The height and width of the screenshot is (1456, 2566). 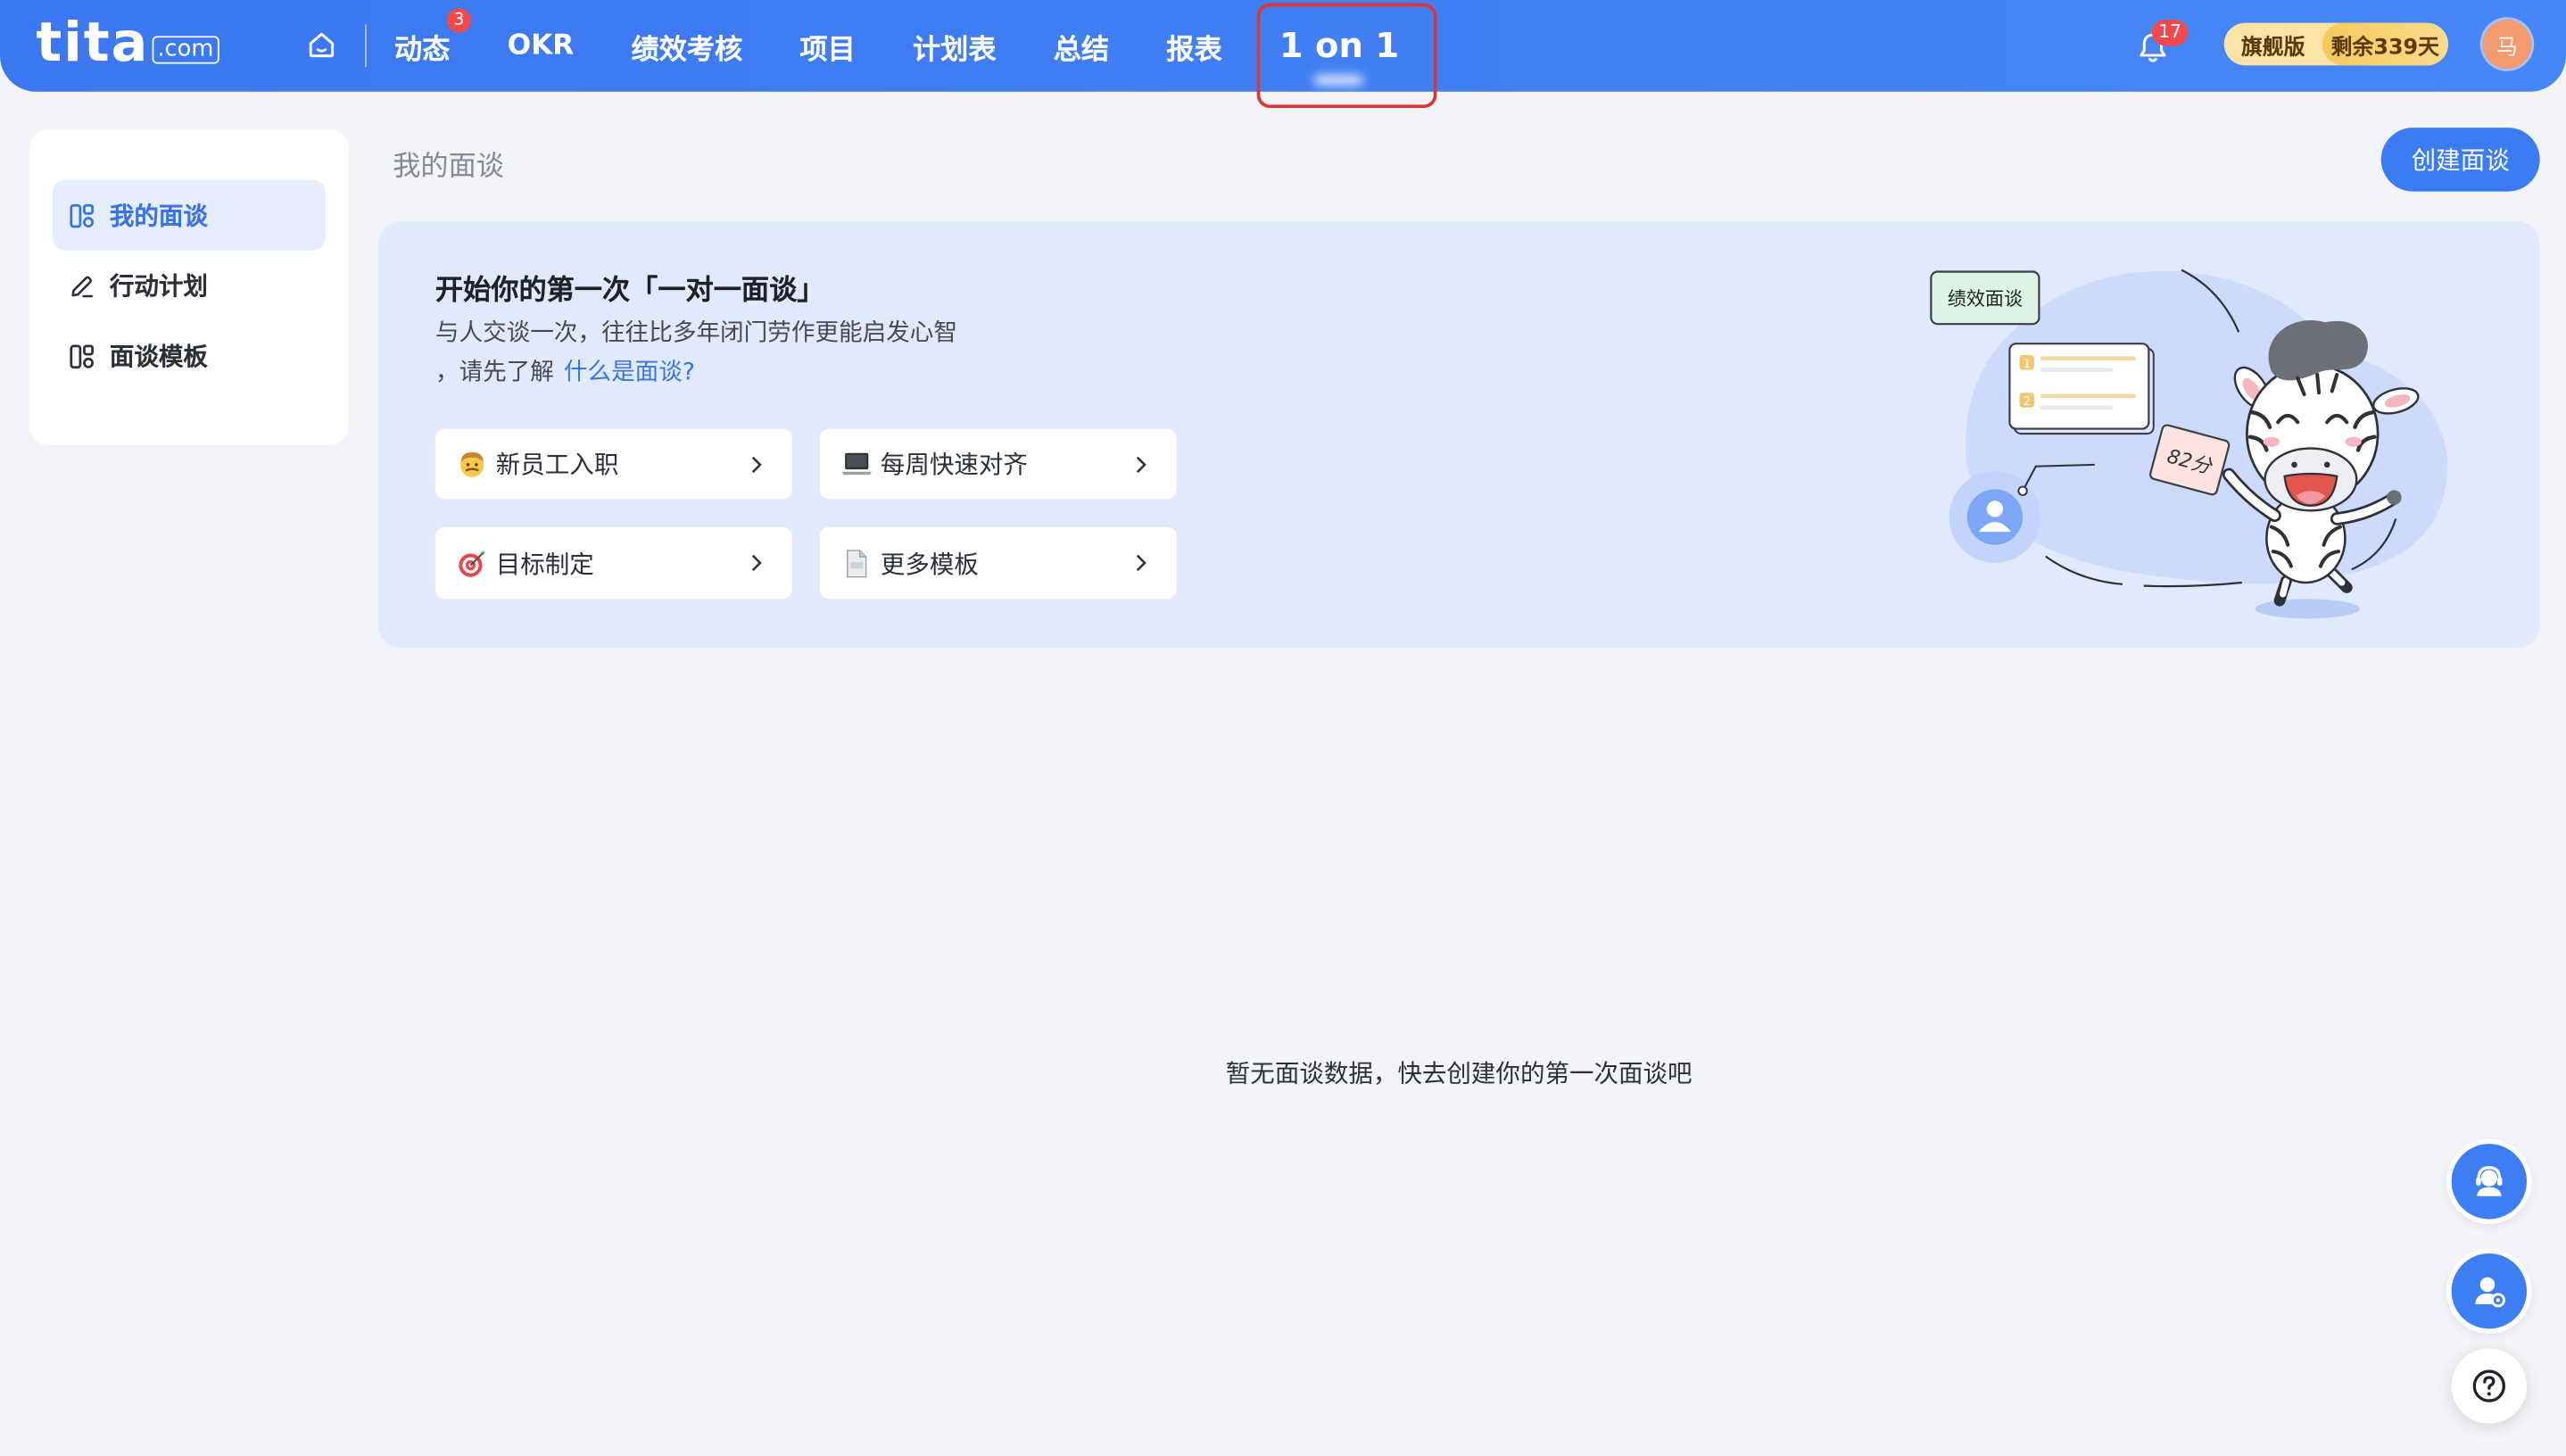 I want to click on logo: tita .com, so click(x=127, y=42).